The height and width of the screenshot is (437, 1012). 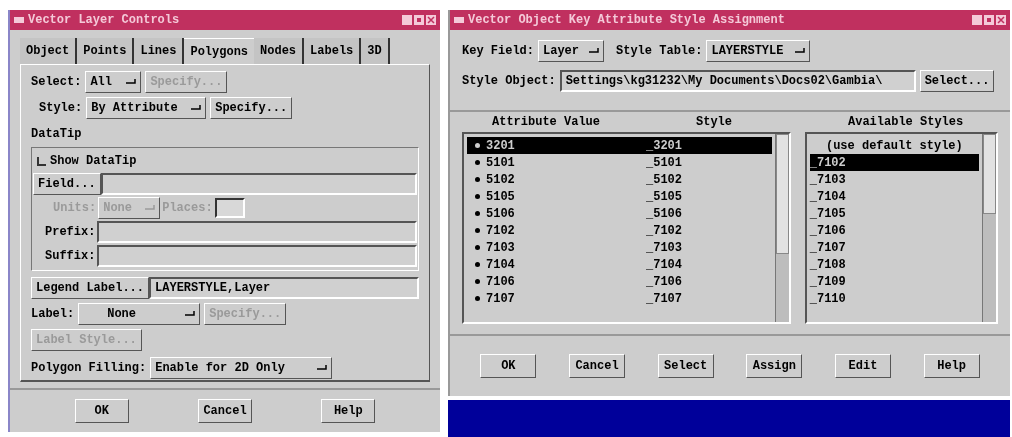 What do you see at coordinates (106, 51) in the screenshot?
I see `tab: Points` at bounding box center [106, 51].